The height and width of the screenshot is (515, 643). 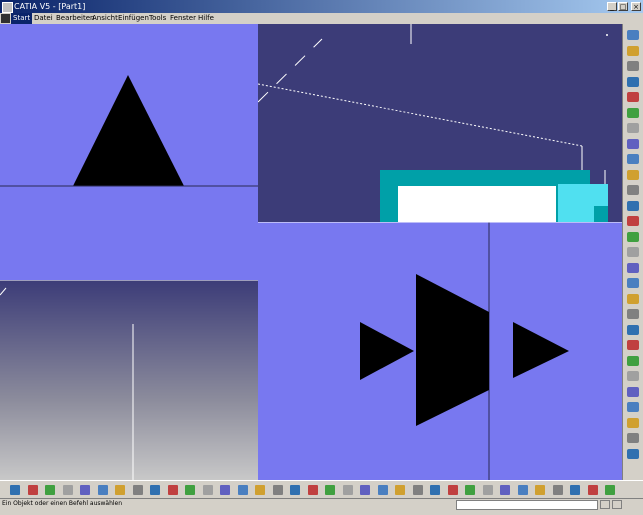 I want to click on left-arrow-shape, so click(x=387, y=351).